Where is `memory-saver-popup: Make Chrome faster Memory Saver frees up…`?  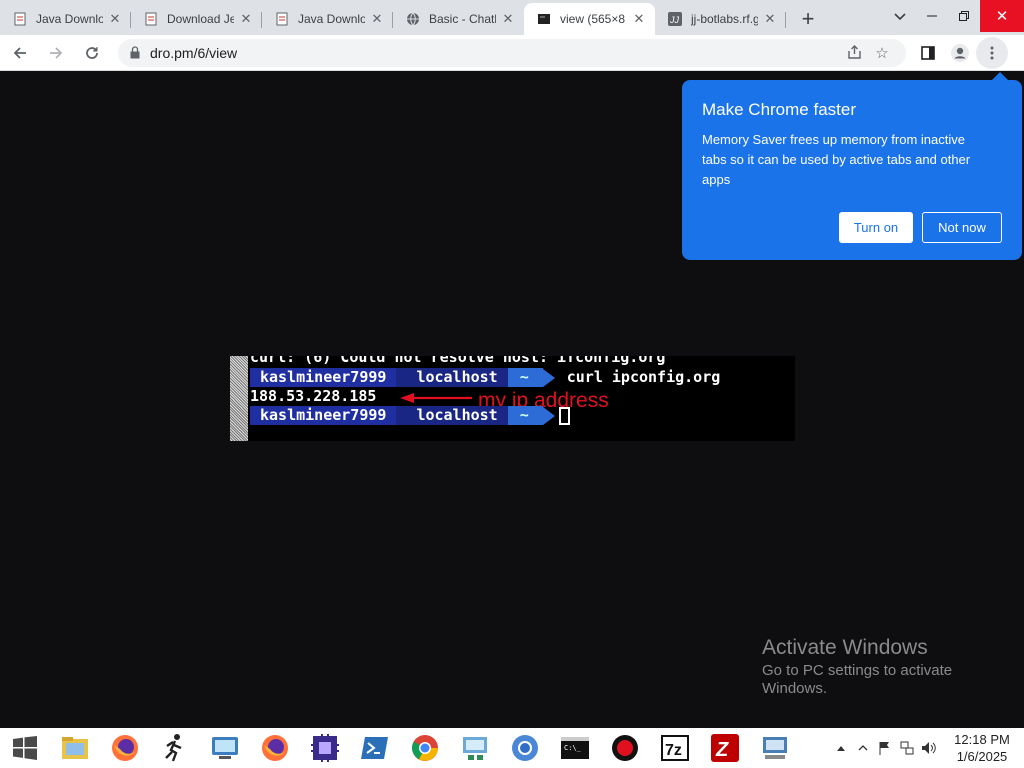
memory-saver-popup: Make Chrome faster Memory Saver frees up… is located at coordinates (852, 166).